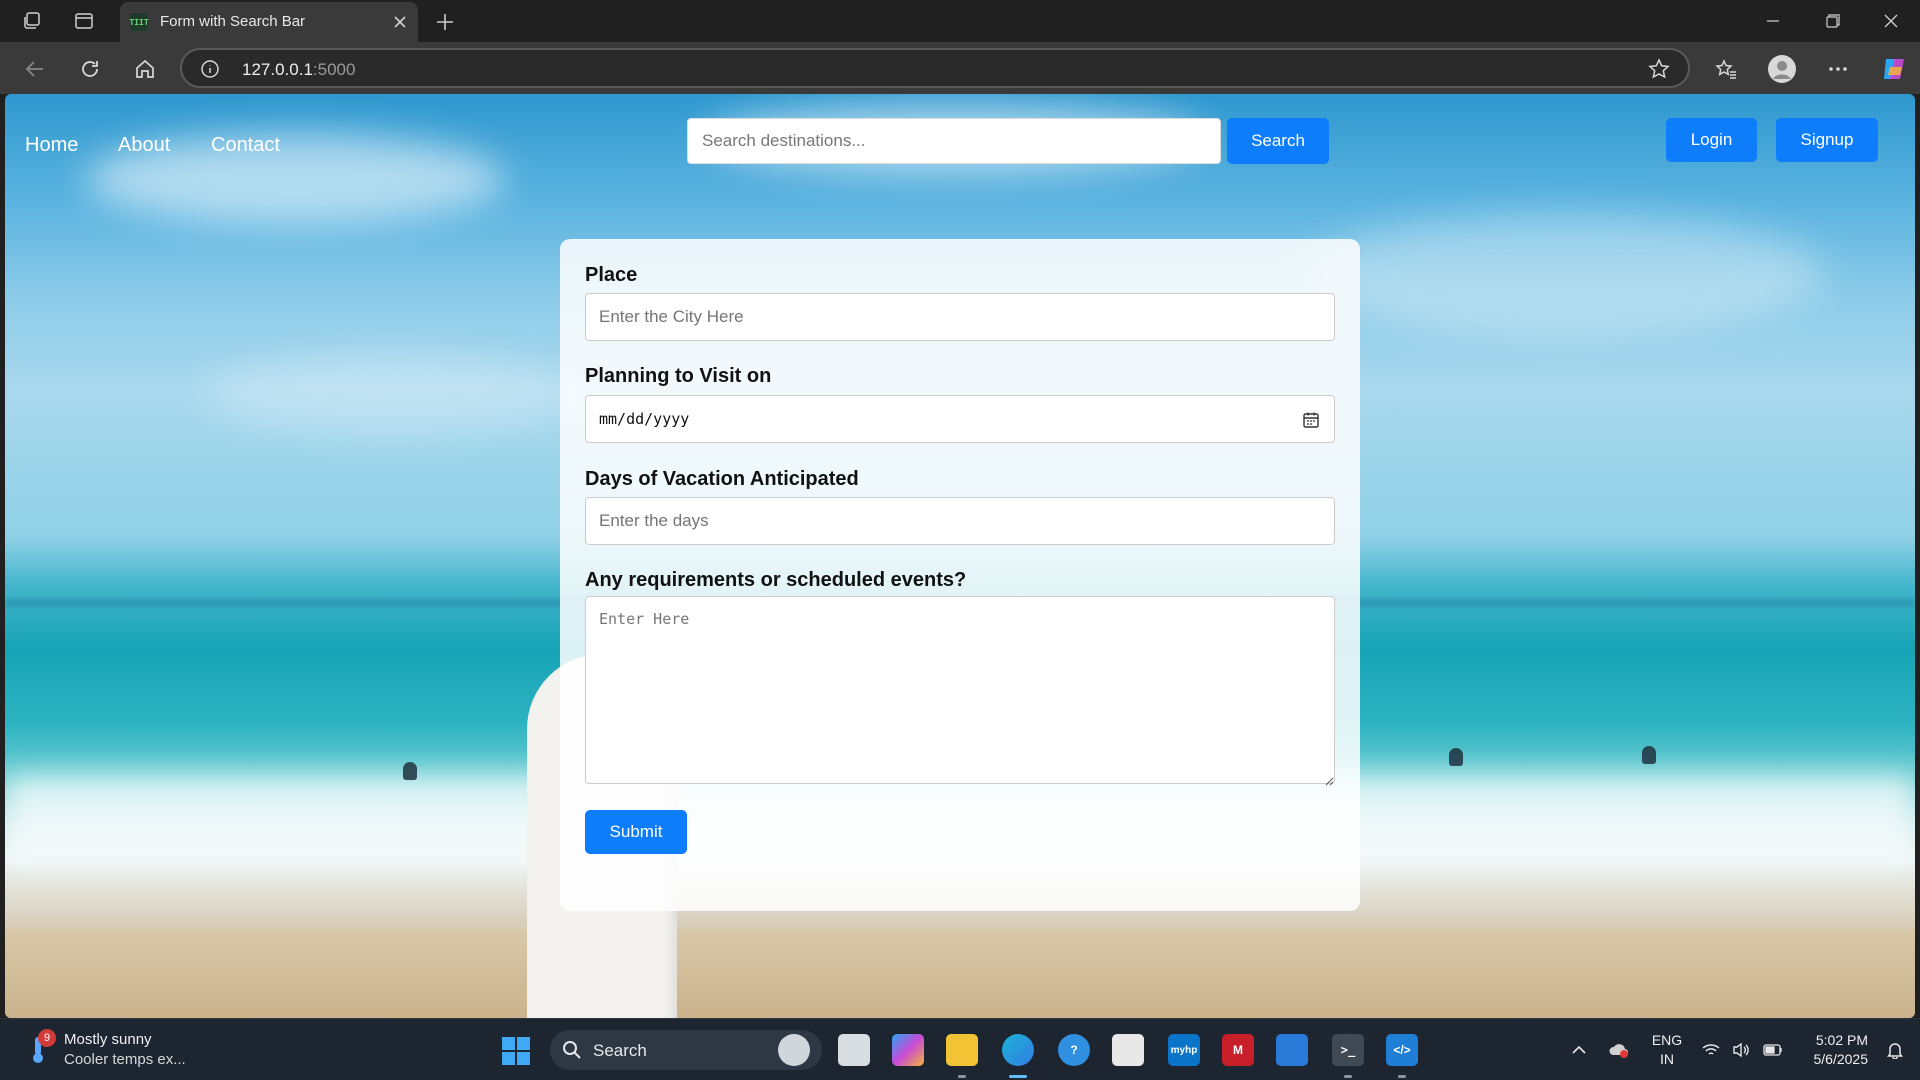 The image size is (1920, 1080). Describe the element at coordinates (445, 22) in the screenshot. I see `new-tab-icon` at that location.